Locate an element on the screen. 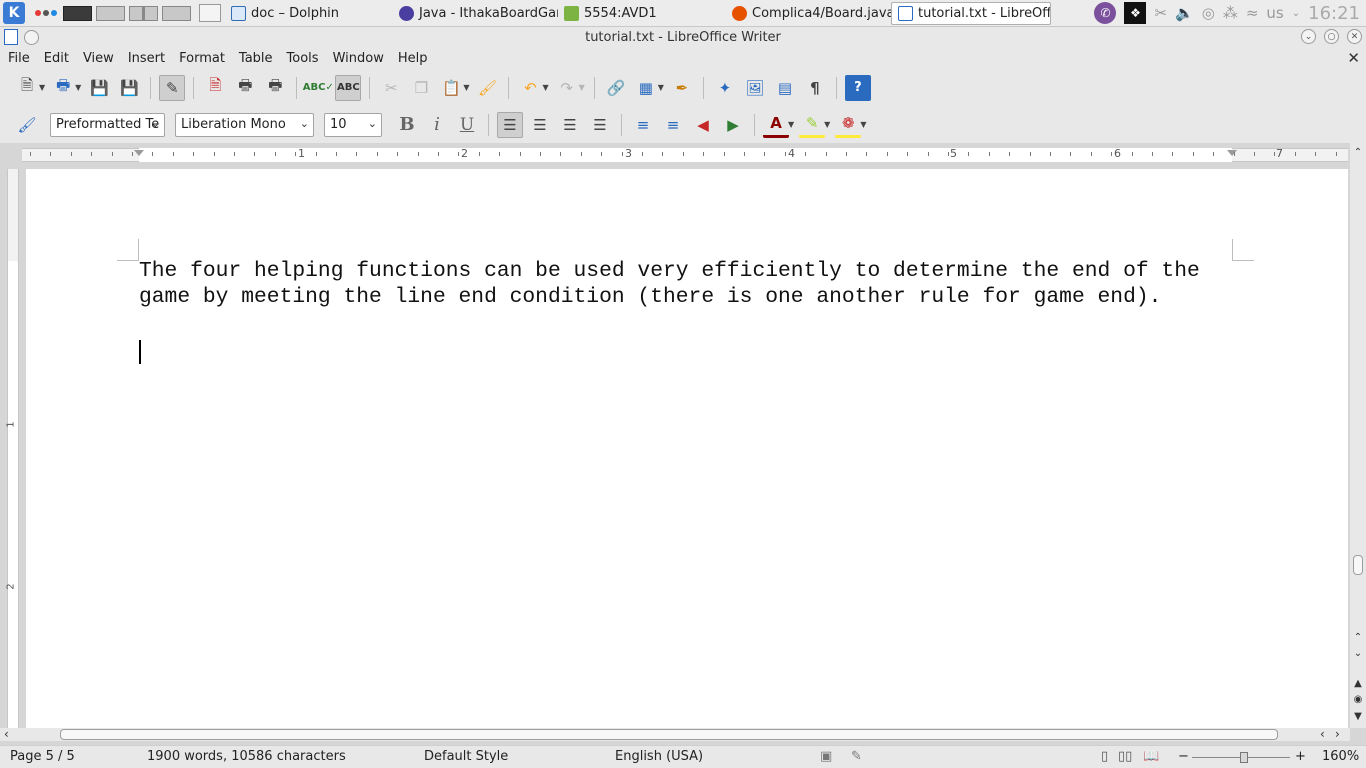  undo-icon: ↶ is located at coordinates (530, 88).